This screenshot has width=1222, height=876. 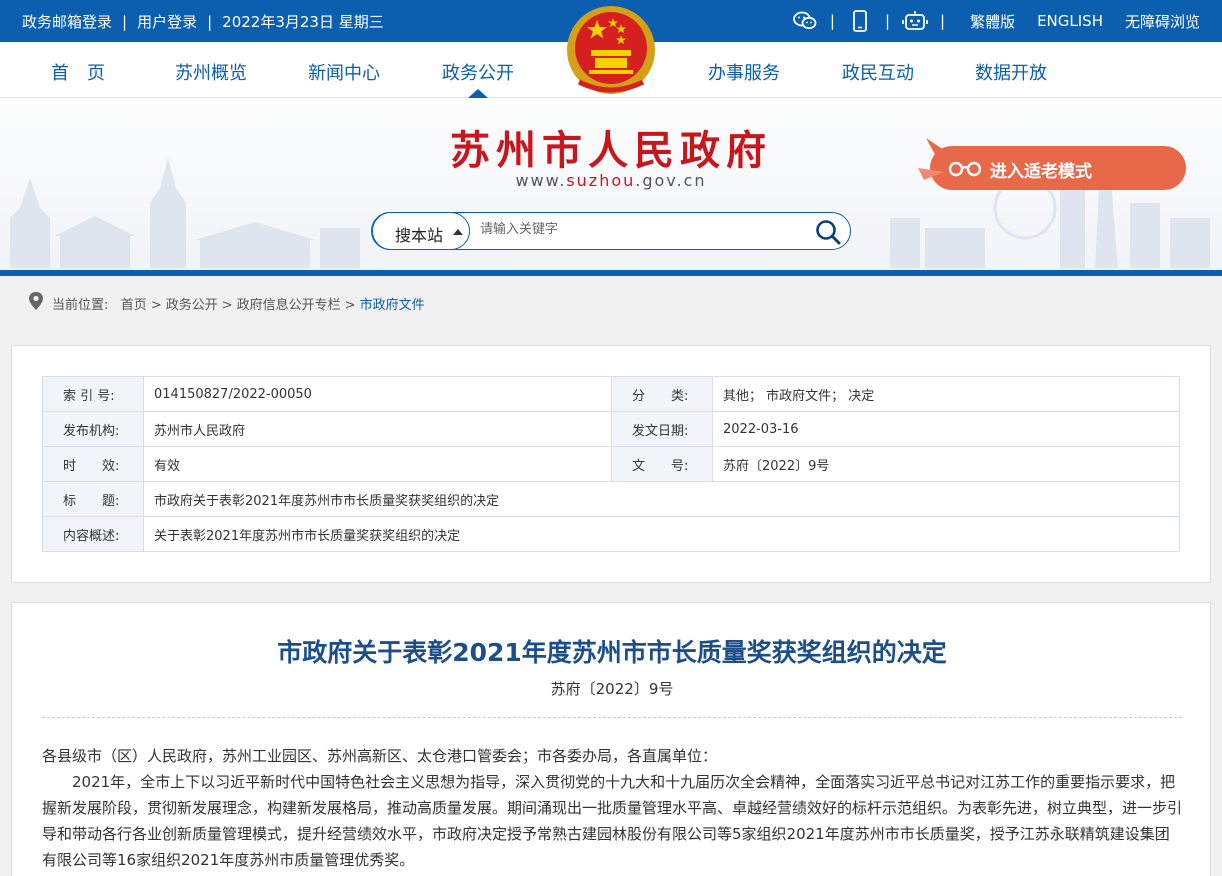 What do you see at coordinates (377, 464) in the screenshot?
I see `meta-value-validity: 有效` at bounding box center [377, 464].